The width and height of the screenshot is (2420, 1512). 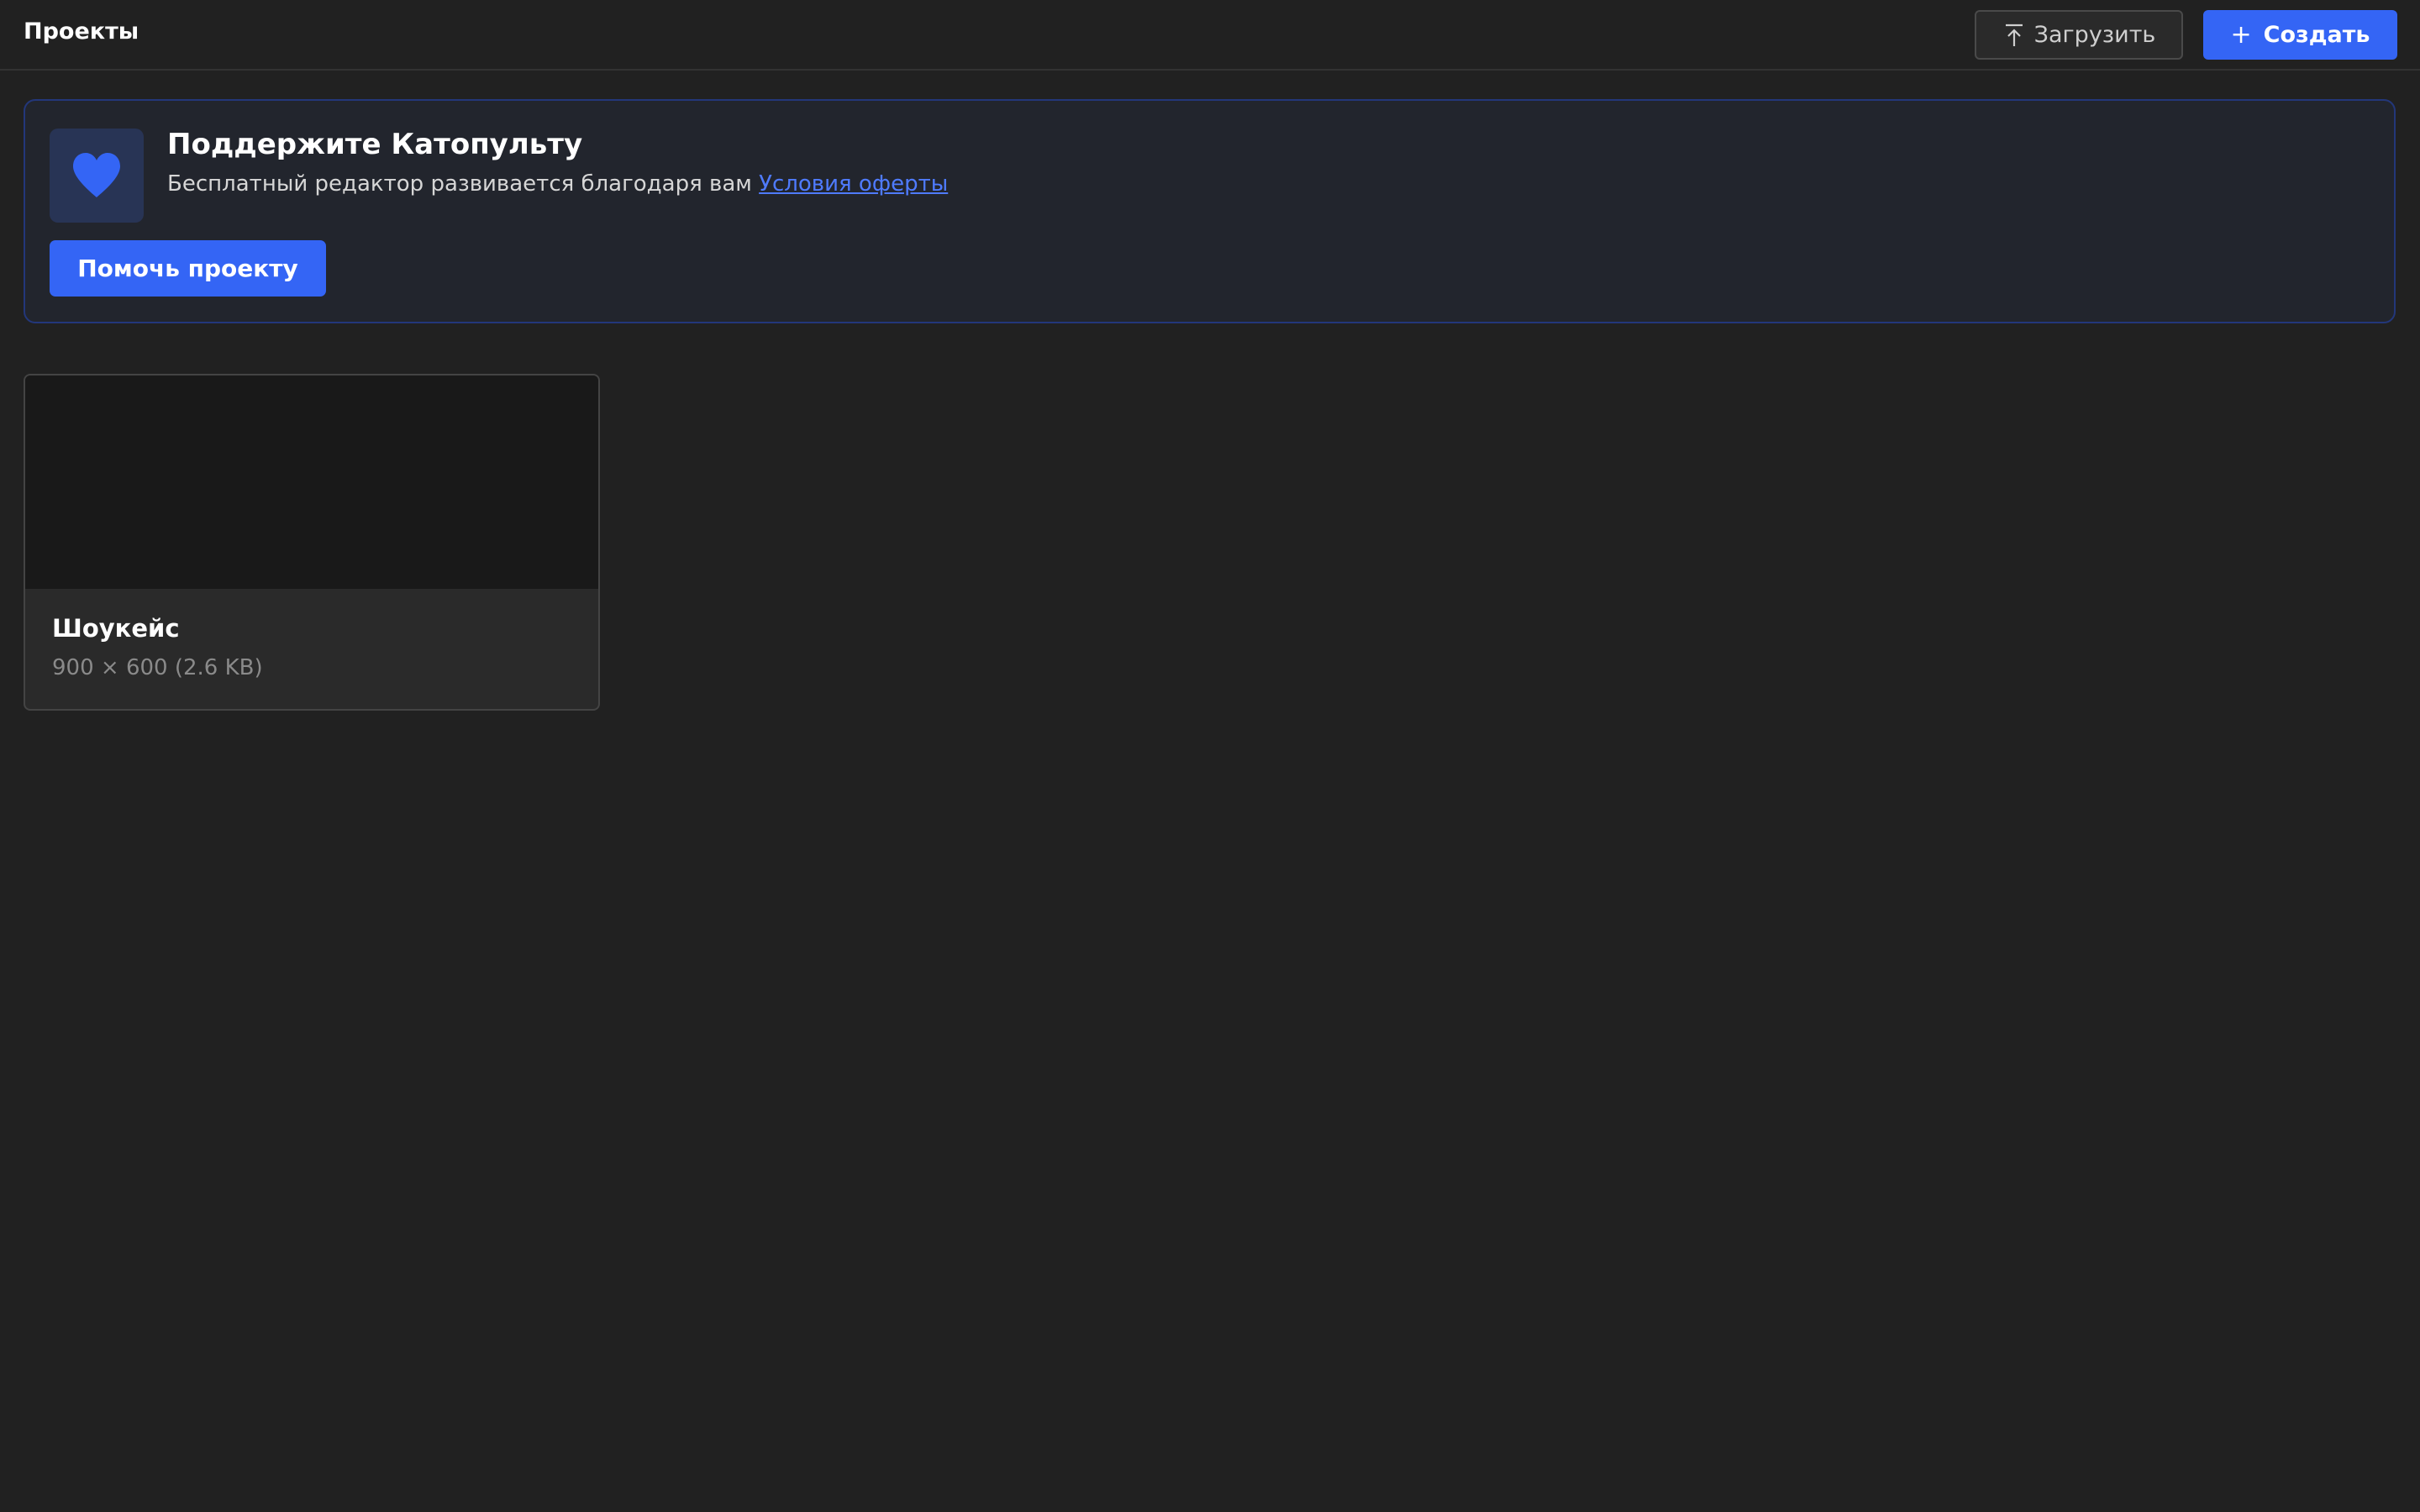 I want to click on plus-icon: +, so click(x=2241, y=34).